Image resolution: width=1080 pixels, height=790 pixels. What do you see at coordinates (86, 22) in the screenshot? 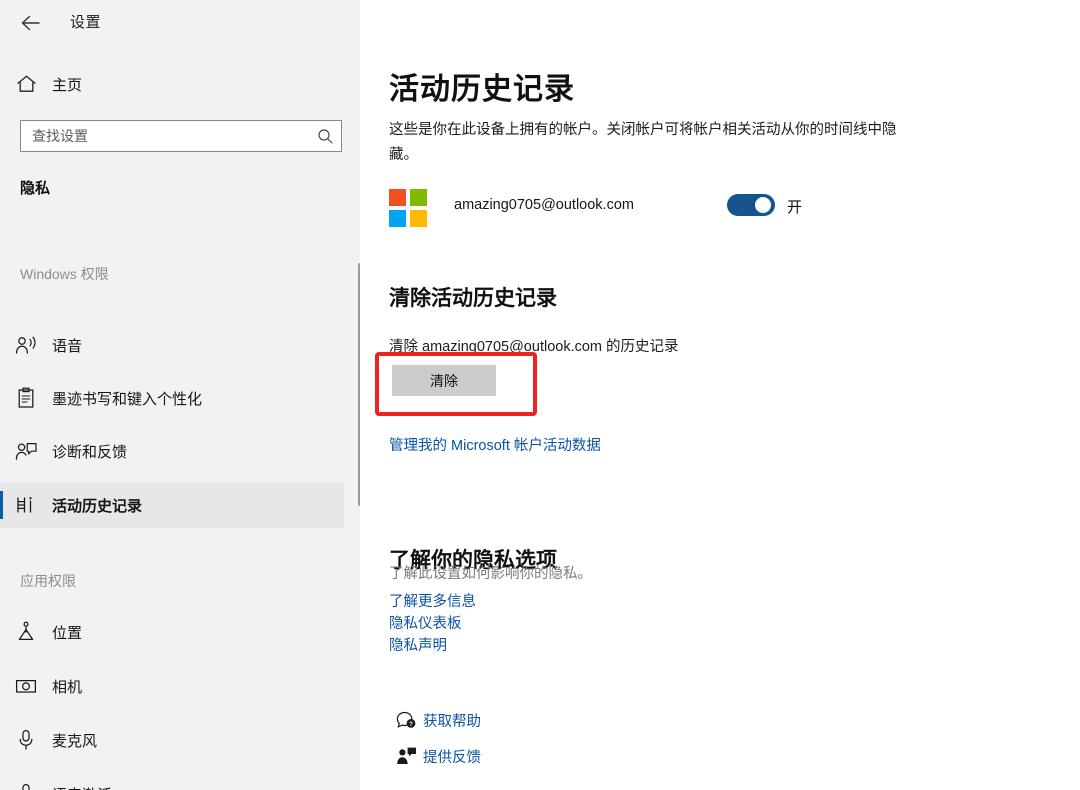
I see `app-title: 设置` at bounding box center [86, 22].